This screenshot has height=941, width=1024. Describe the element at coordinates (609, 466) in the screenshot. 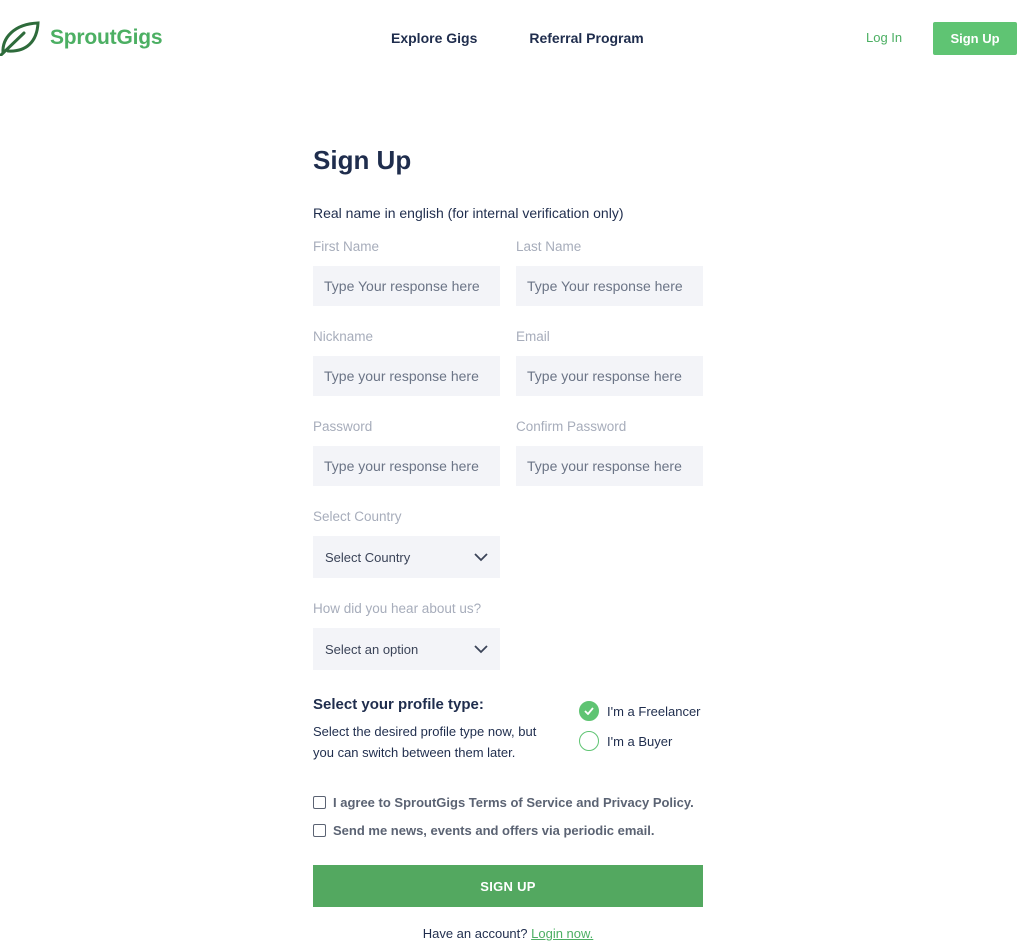

I see `confirm-password-input` at that location.